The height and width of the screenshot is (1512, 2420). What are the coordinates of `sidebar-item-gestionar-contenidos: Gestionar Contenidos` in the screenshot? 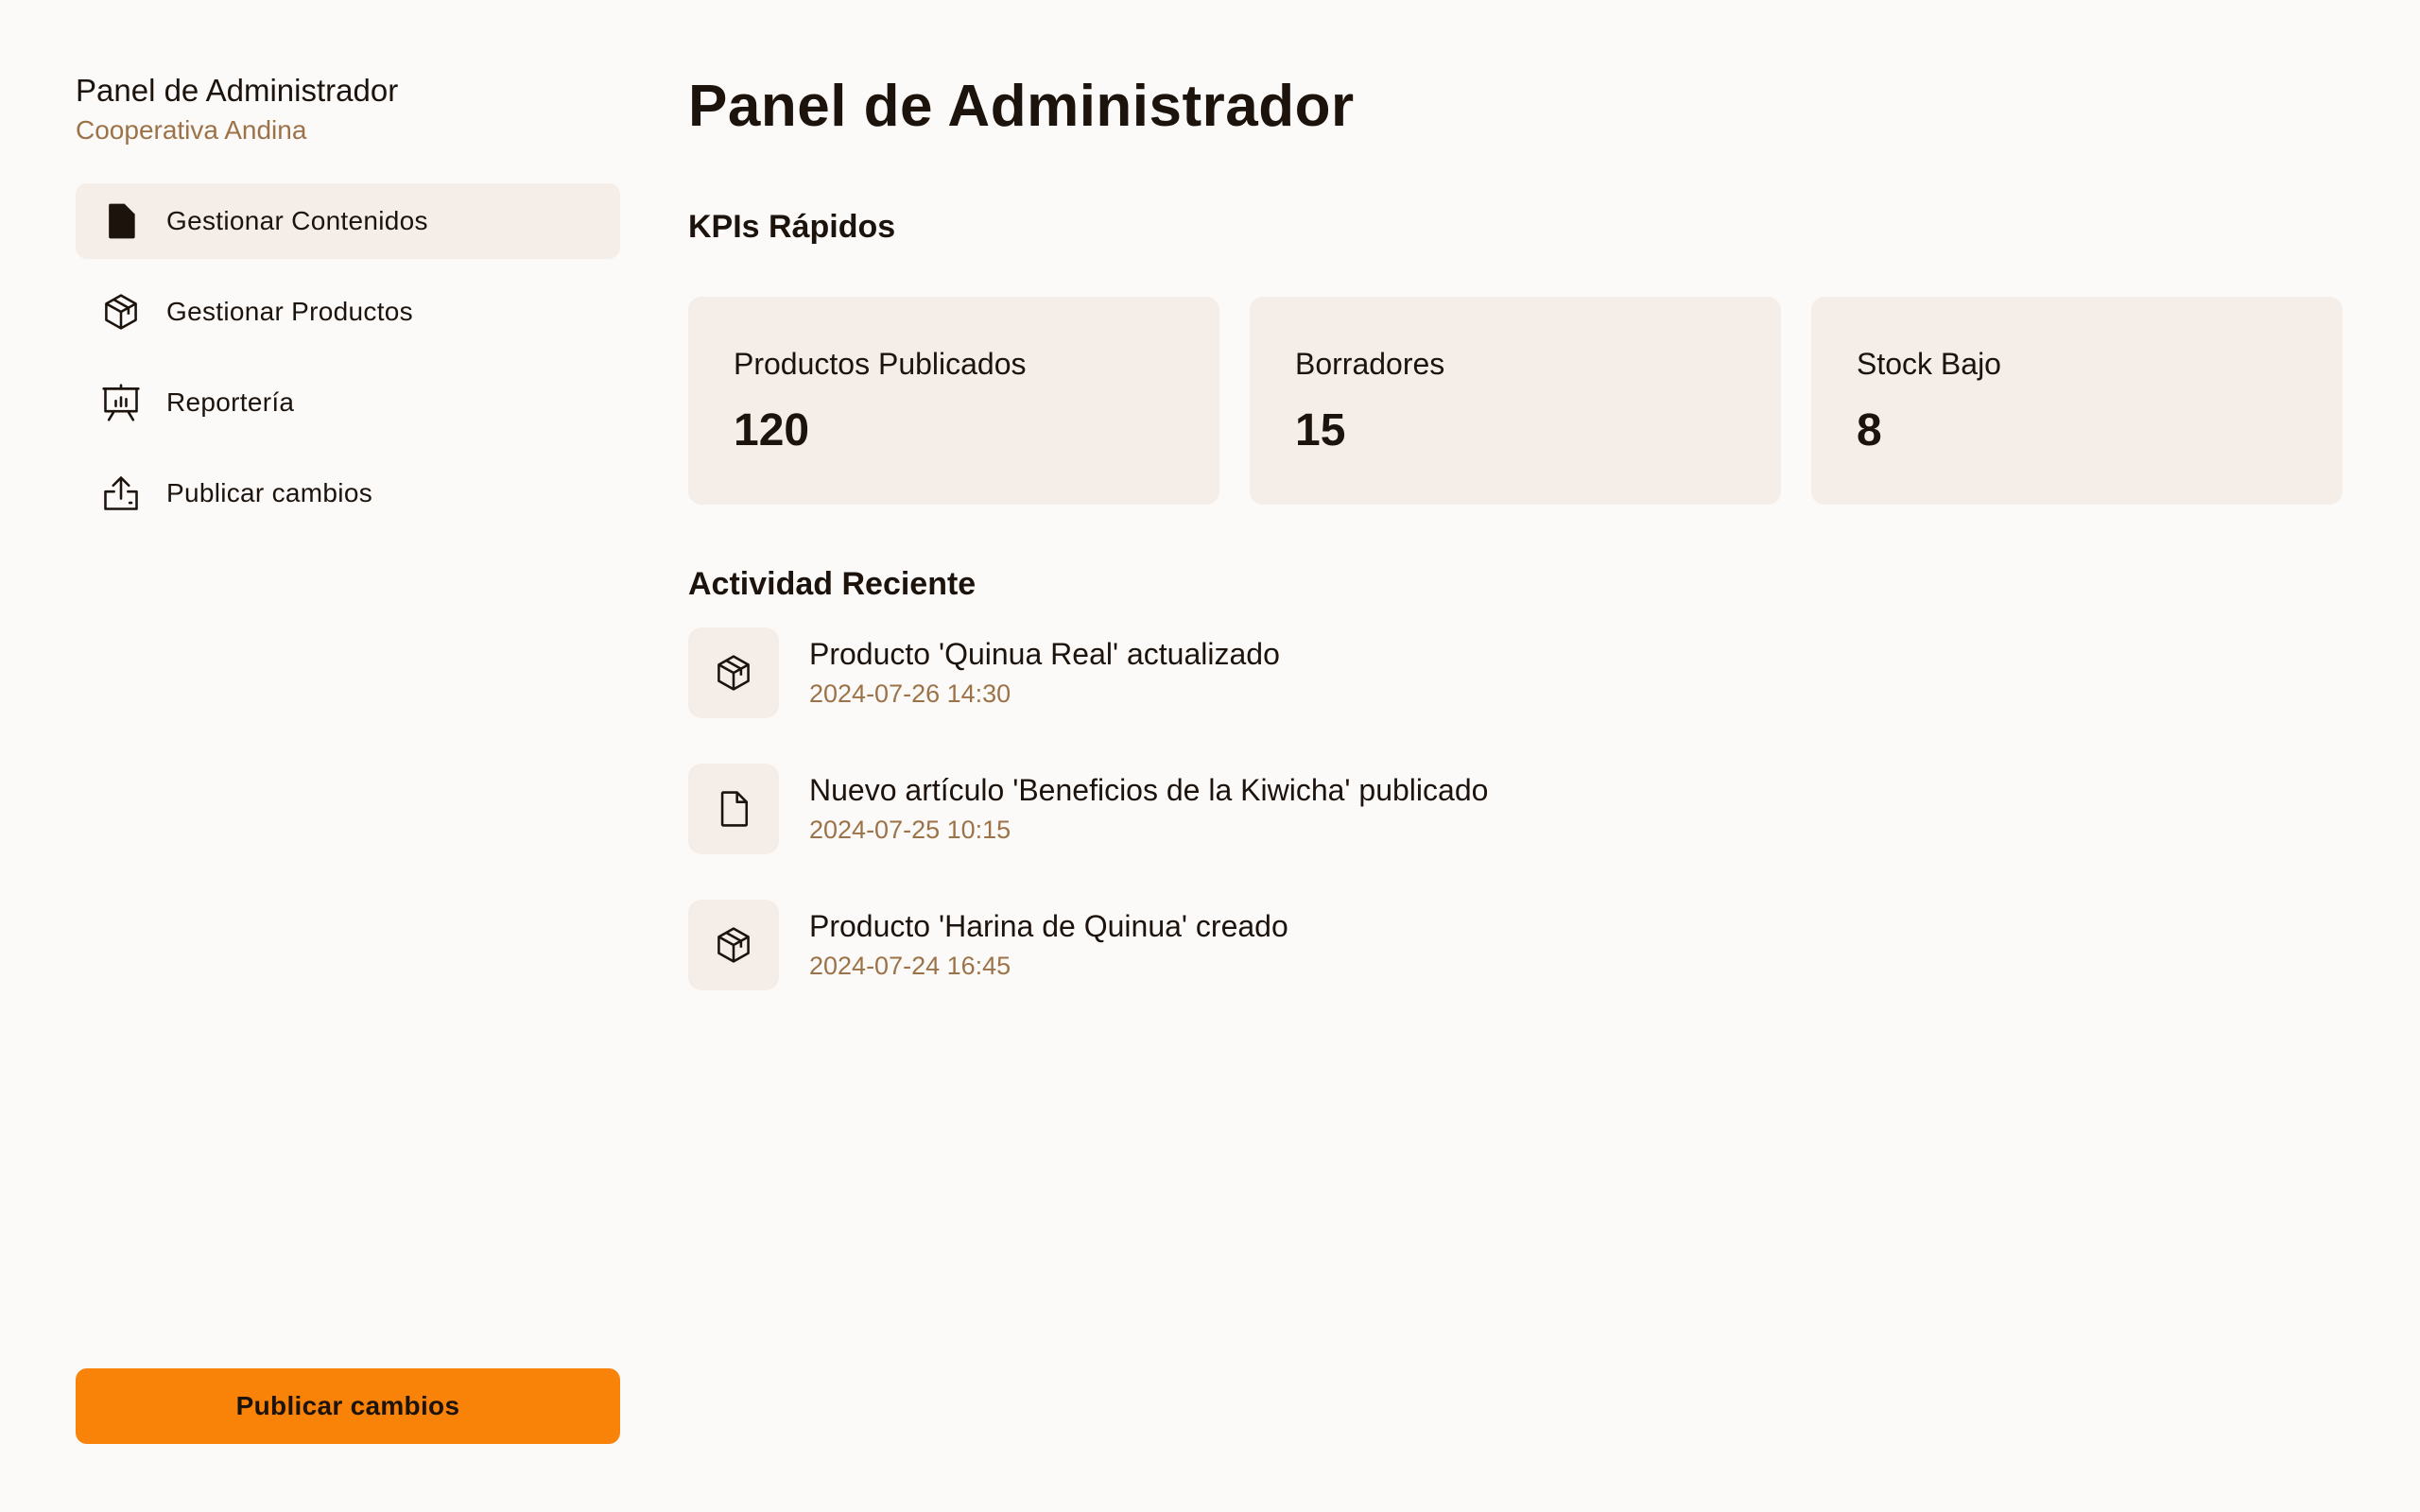 It's located at (348, 221).